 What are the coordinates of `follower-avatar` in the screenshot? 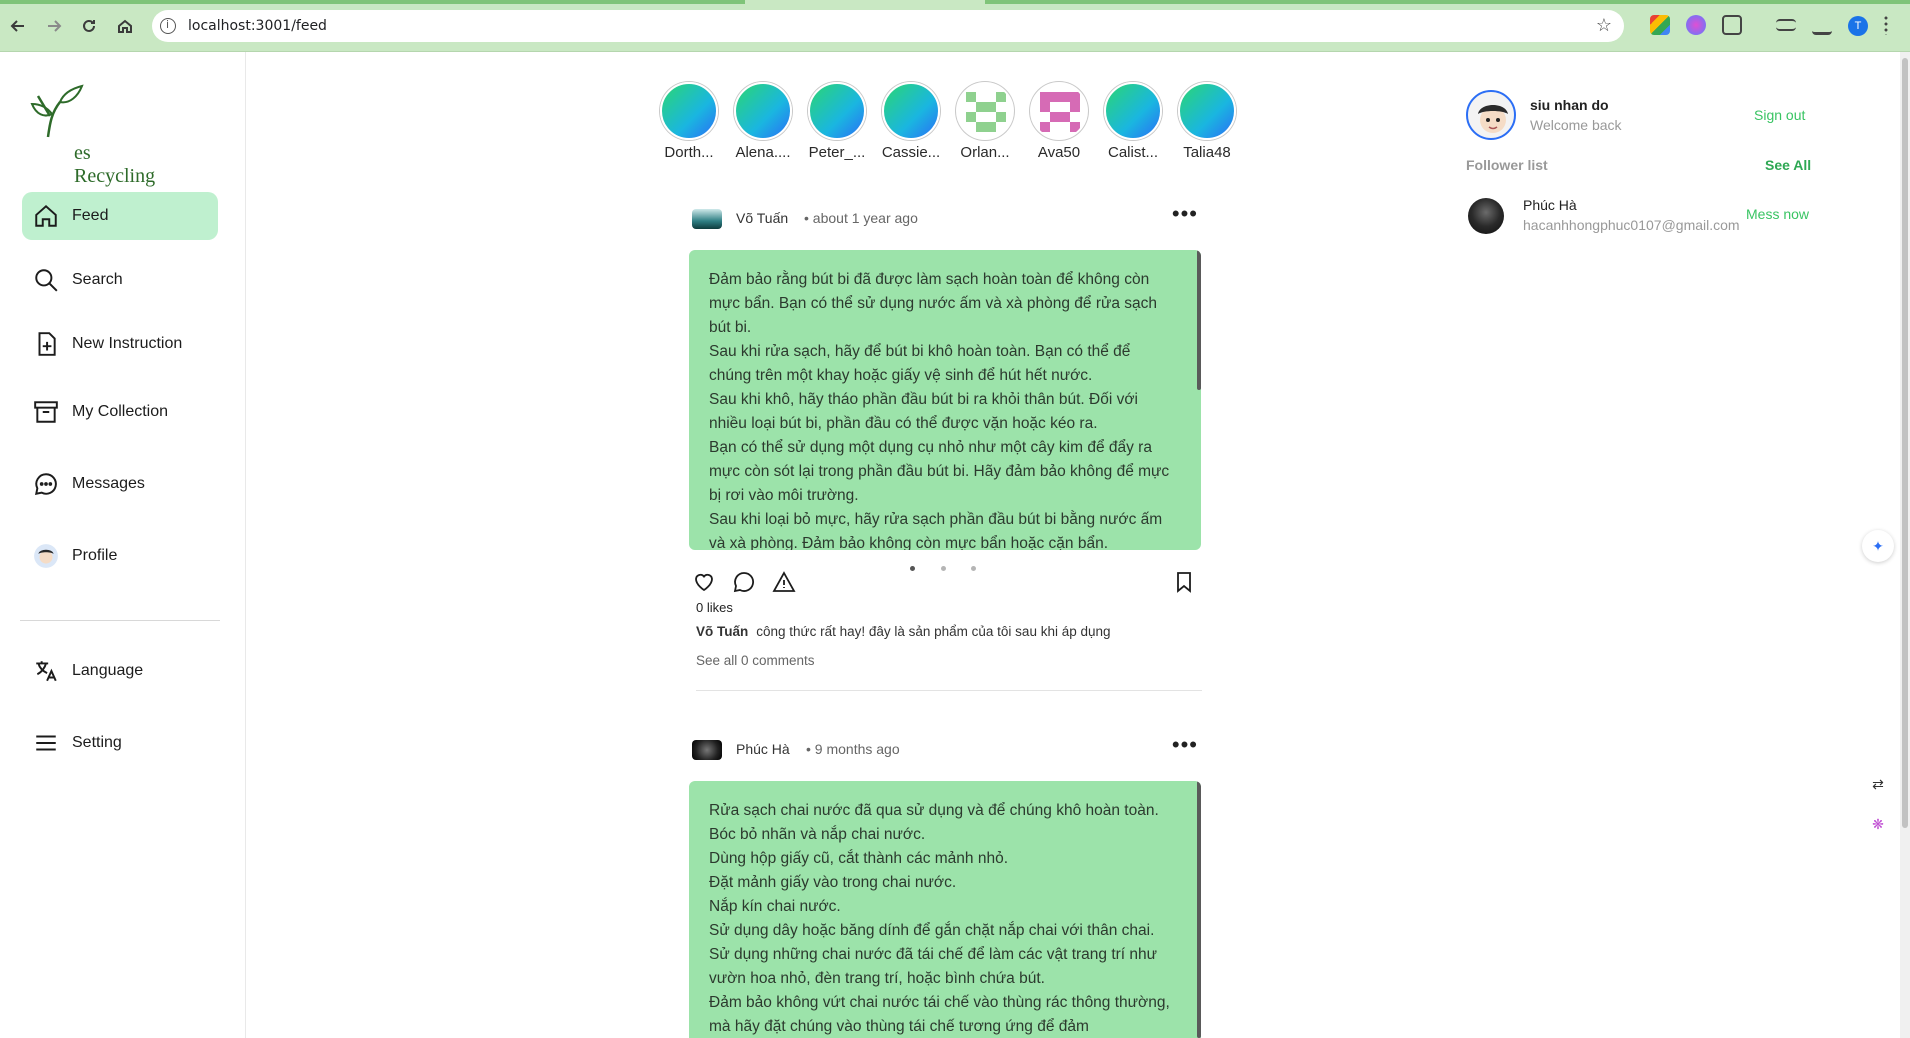 It's located at (1486, 216).